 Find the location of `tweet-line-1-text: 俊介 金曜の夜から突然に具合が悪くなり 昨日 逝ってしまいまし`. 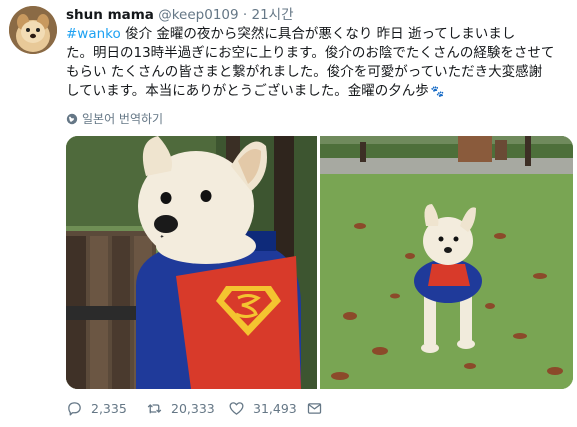

tweet-line-1-text: 俊介 金曜の夜から突然に具合が悪くなり 昨日 逝ってしまいまし is located at coordinates (318, 34).